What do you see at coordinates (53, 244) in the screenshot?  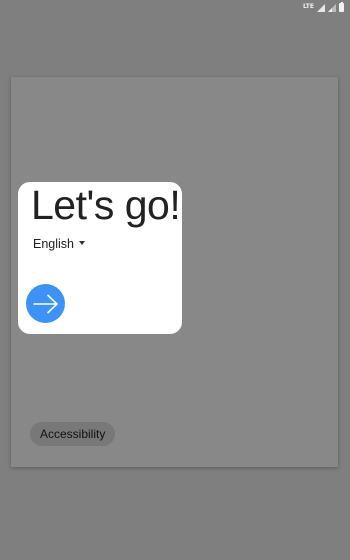 I see `language-selected-value: English` at bounding box center [53, 244].